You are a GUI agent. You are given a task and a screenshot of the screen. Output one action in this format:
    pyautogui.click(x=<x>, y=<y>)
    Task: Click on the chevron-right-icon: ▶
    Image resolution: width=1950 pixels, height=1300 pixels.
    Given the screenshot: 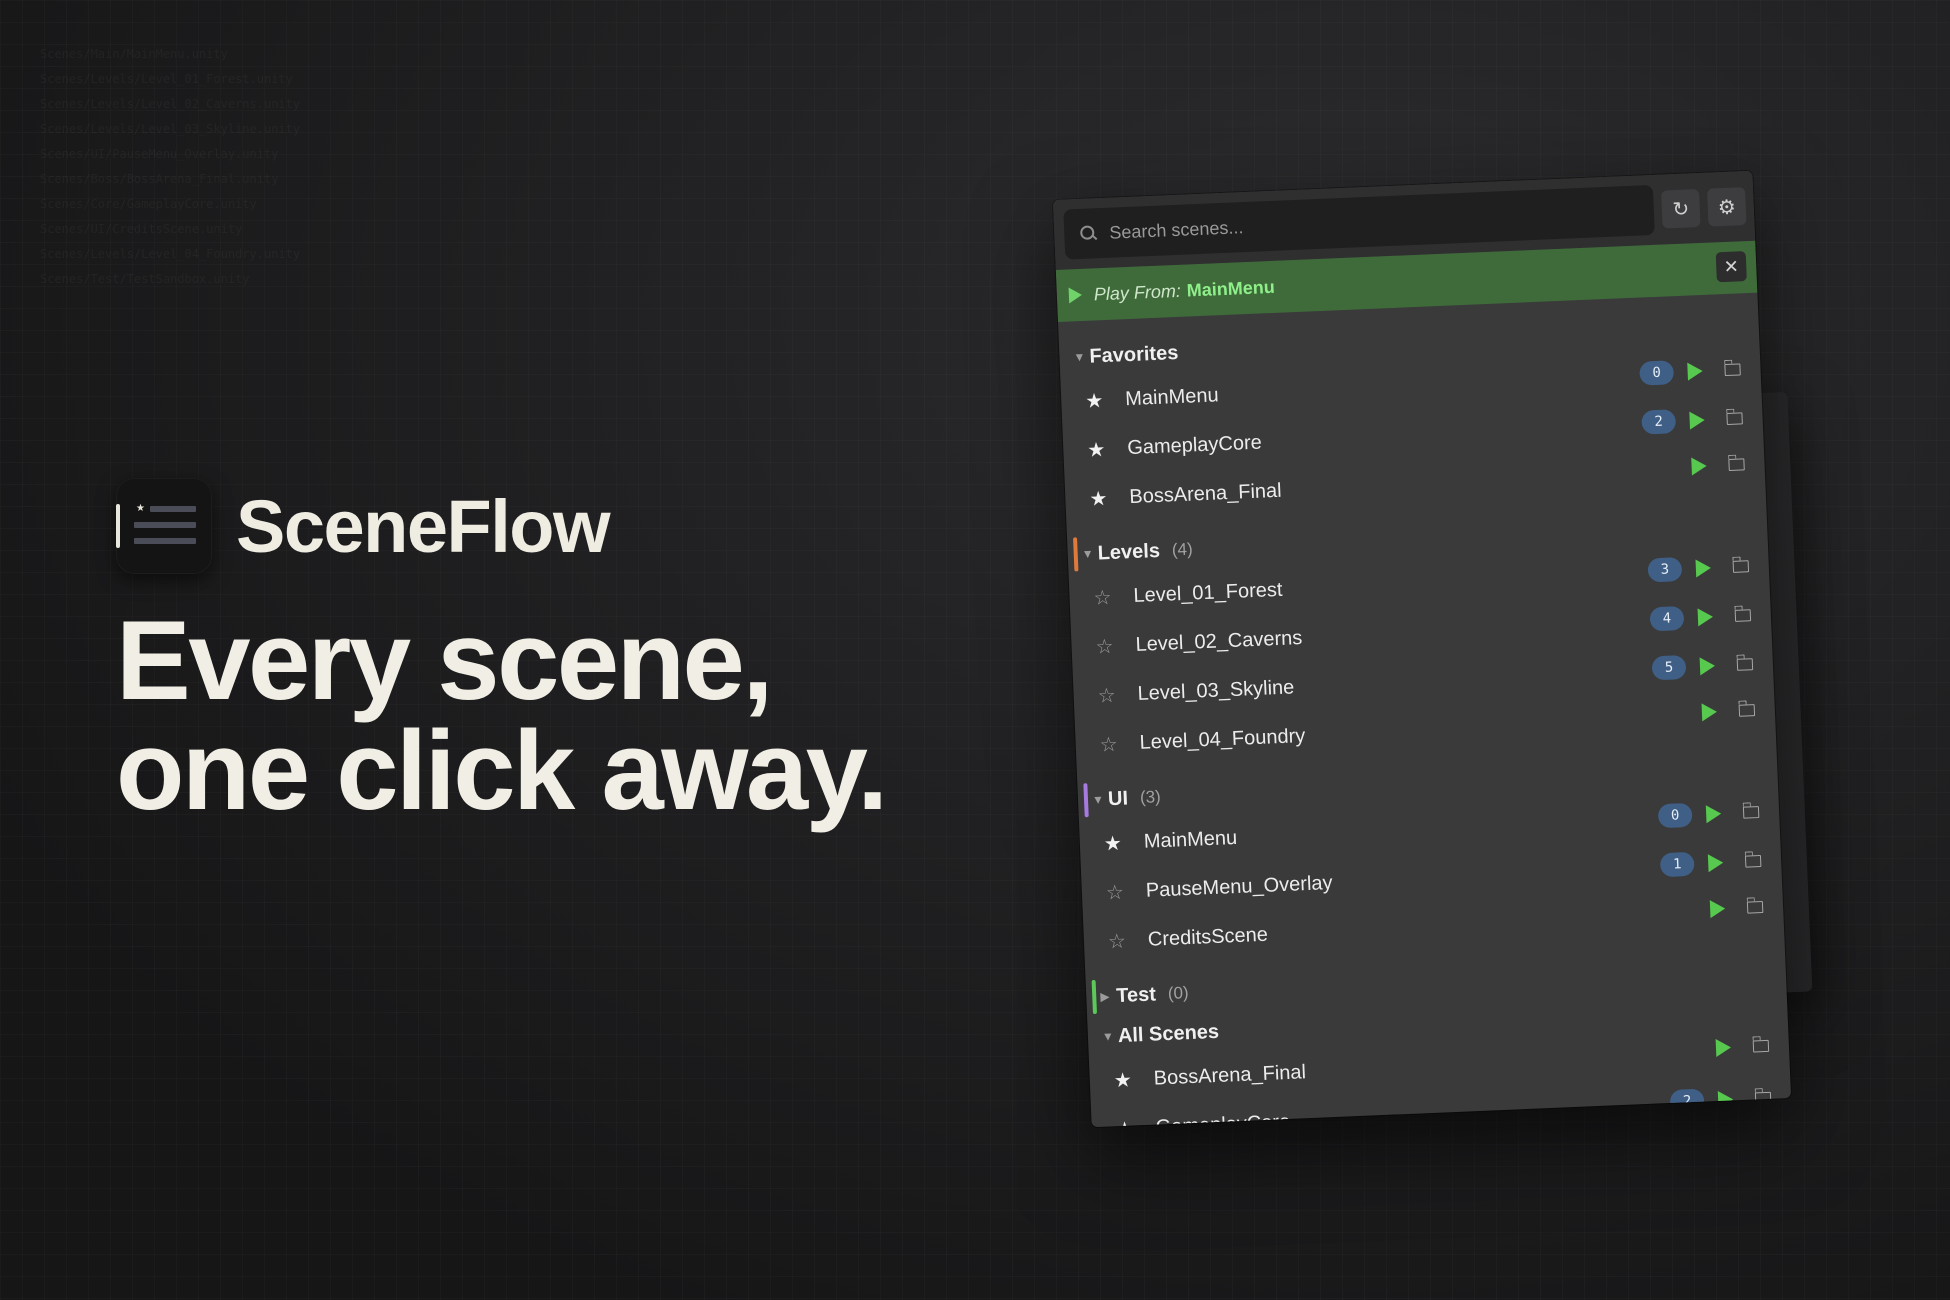 What is the action you would take?
    pyautogui.click(x=1104, y=996)
    